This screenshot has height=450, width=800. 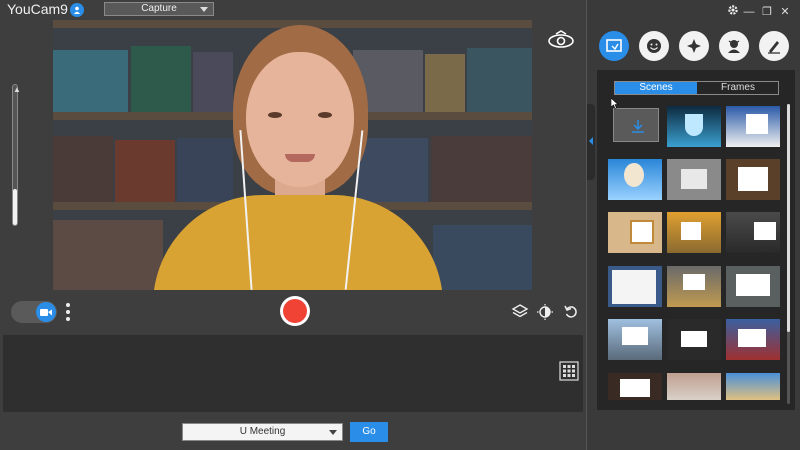 I want to click on video-camera-icon, so click(x=46, y=312).